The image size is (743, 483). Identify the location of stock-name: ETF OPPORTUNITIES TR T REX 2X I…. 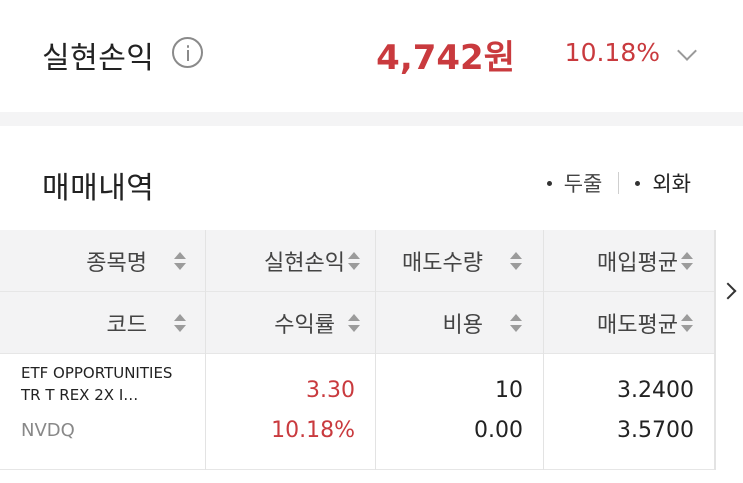
(97, 384).